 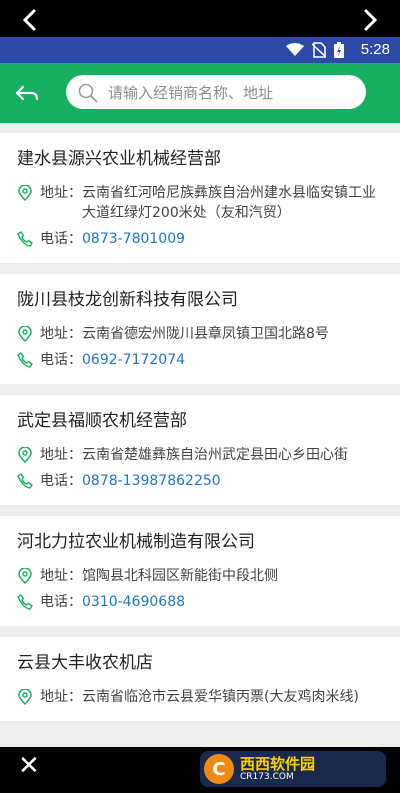 What do you see at coordinates (133, 602) in the screenshot?
I see `phone-link: 0310-4690688` at bounding box center [133, 602].